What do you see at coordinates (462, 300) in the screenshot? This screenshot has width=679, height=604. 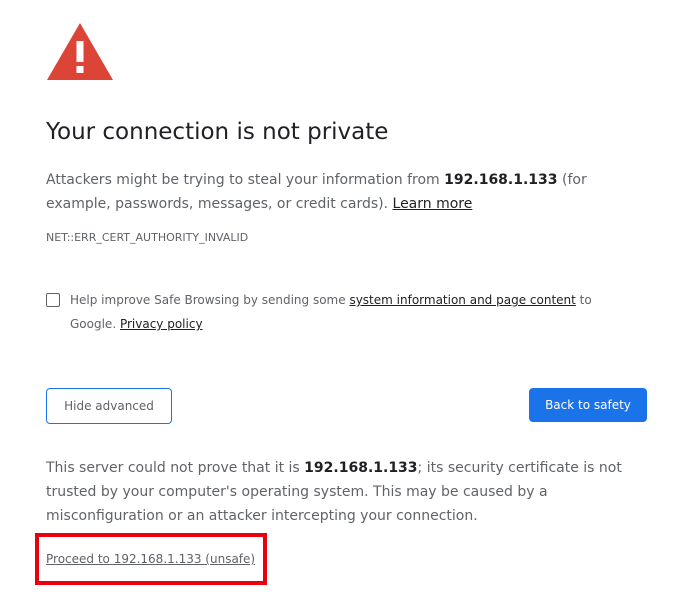 I see `system-information-link: system information and page content` at bounding box center [462, 300].